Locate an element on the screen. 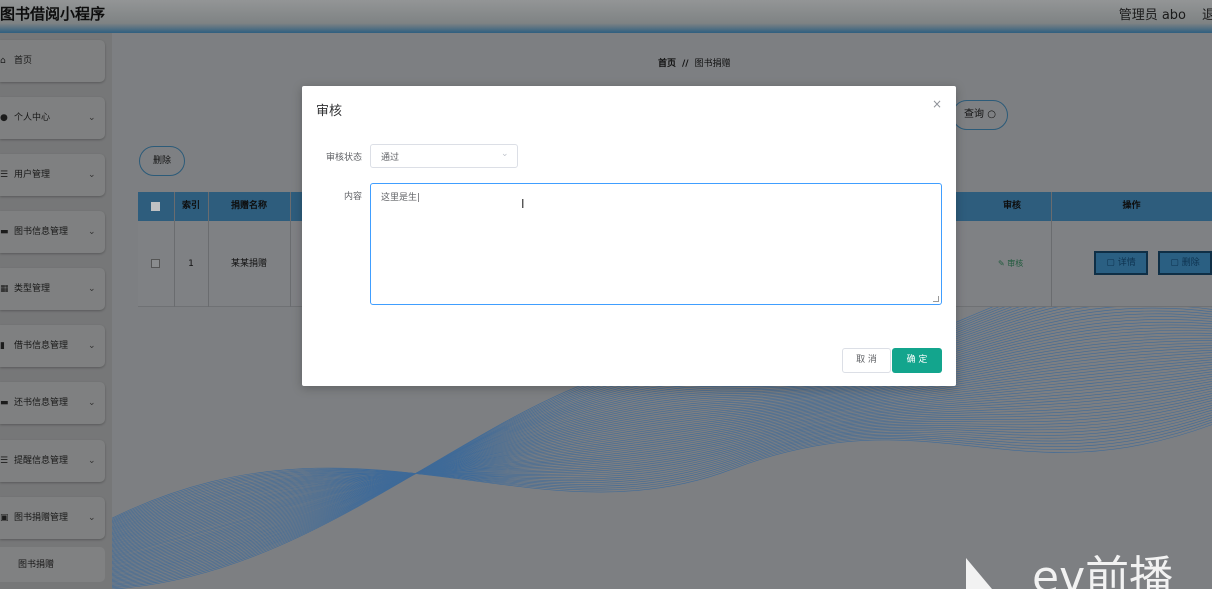 The image size is (1212, 589). sidebar-item-book-info: ▬ 图书信息管理 ⌄ is located at coordinates (52, 232).